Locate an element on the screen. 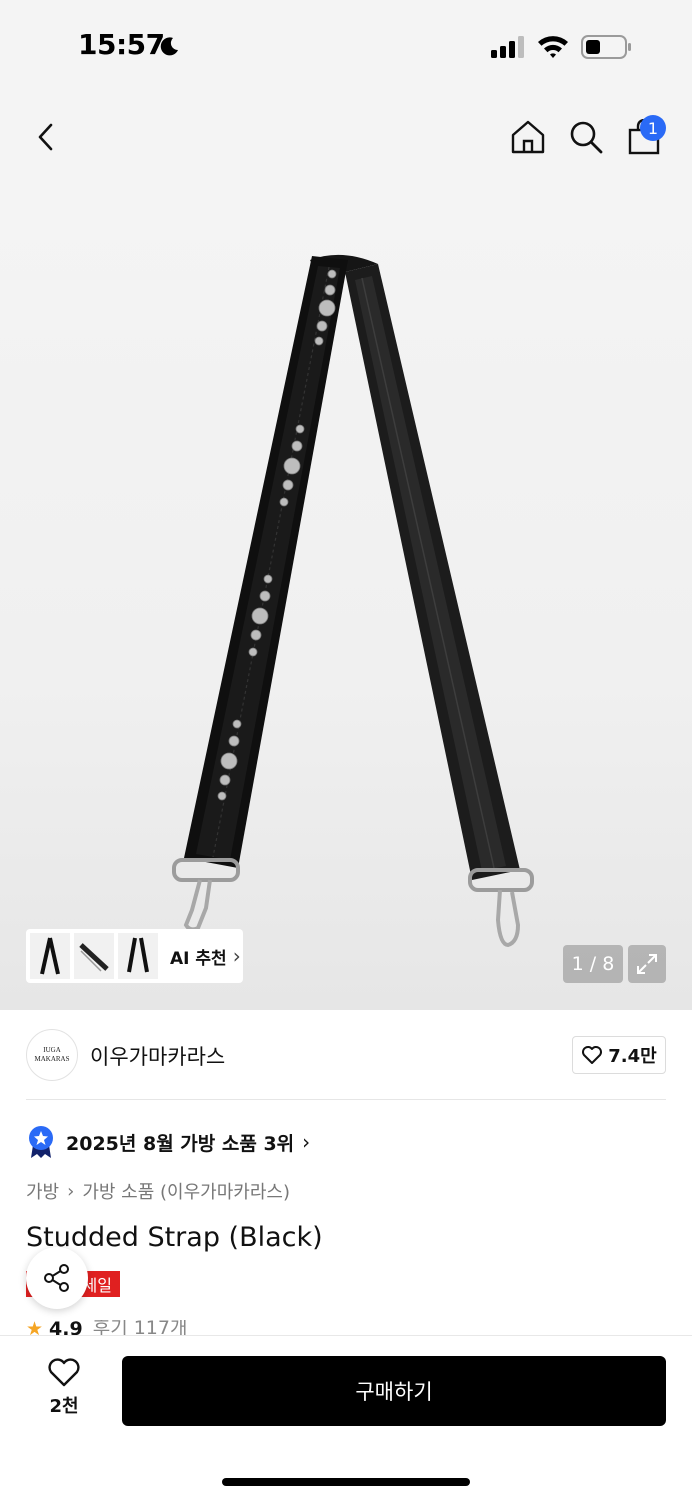 Image resolution: width=692 pixels, height=1500 pixels. status-time: 15:57 is located at coordinates (121, 44).